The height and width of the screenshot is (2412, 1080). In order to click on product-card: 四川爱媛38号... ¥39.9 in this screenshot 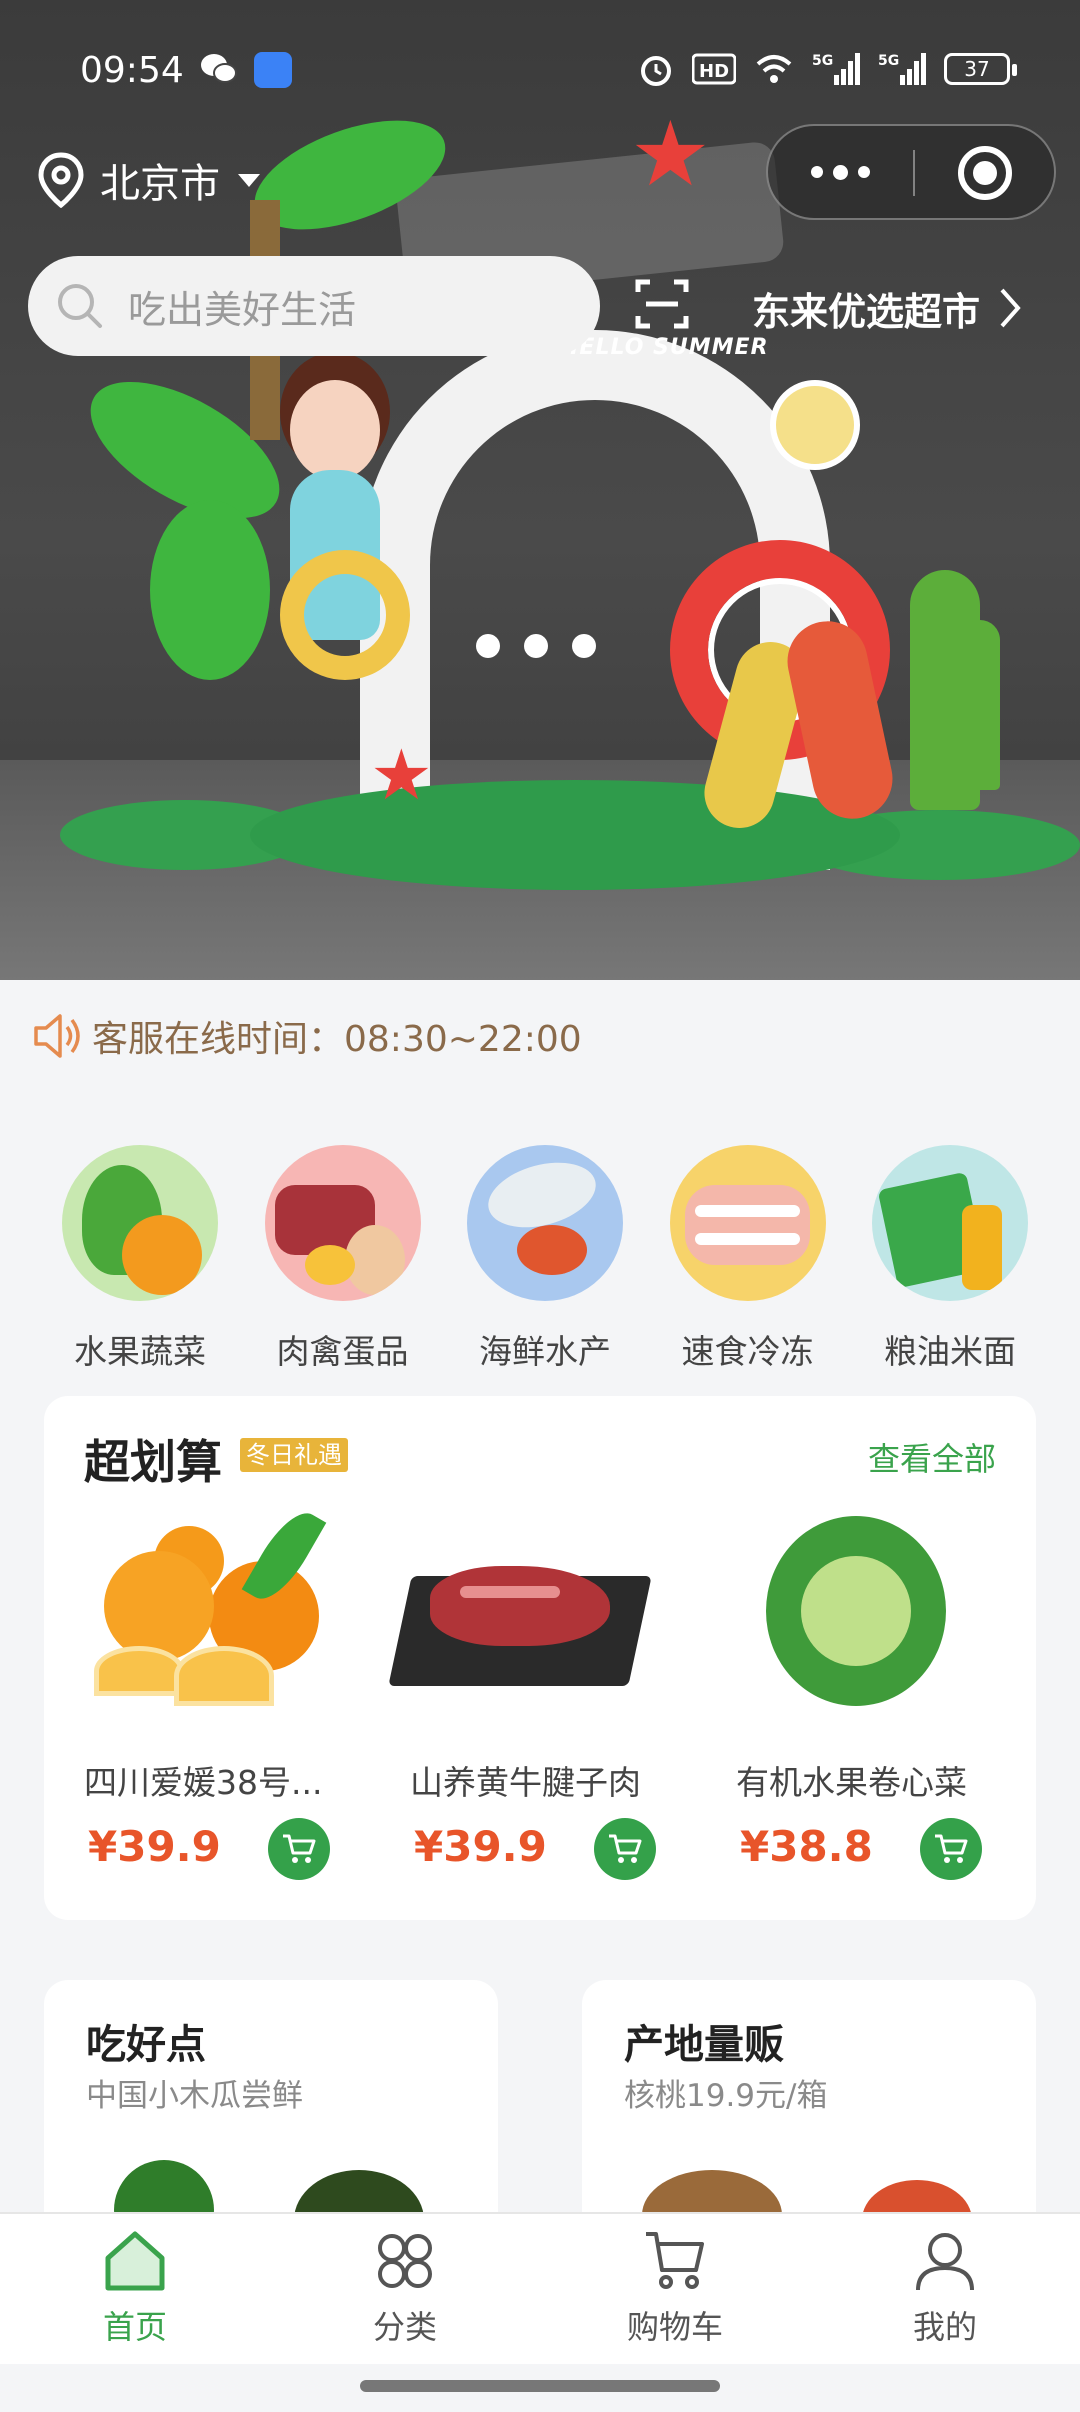, I will do `click(194, 1704)`.